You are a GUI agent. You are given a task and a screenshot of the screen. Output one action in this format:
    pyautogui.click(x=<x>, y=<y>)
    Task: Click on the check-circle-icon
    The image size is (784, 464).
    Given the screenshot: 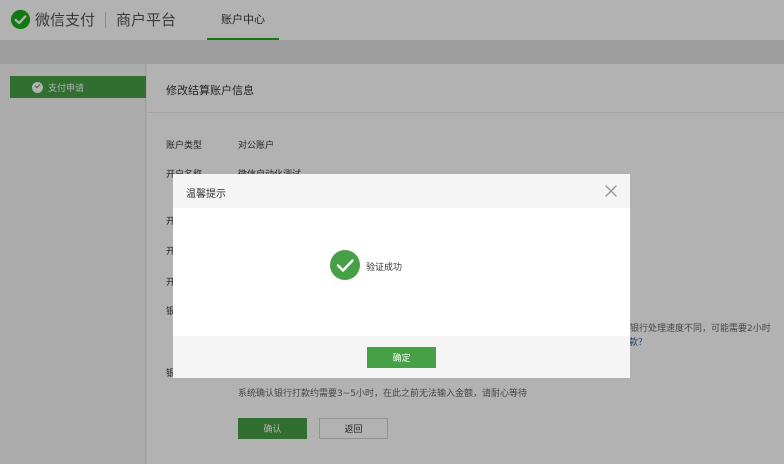 What is the action you would take?
    pyautogui.click(x=345, y=265)
    